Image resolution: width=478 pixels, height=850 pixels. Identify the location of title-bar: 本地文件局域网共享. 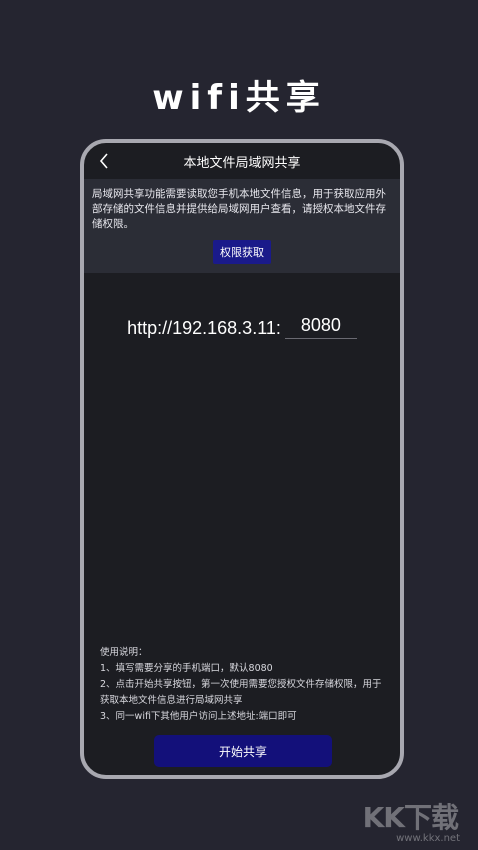
(242, 161).